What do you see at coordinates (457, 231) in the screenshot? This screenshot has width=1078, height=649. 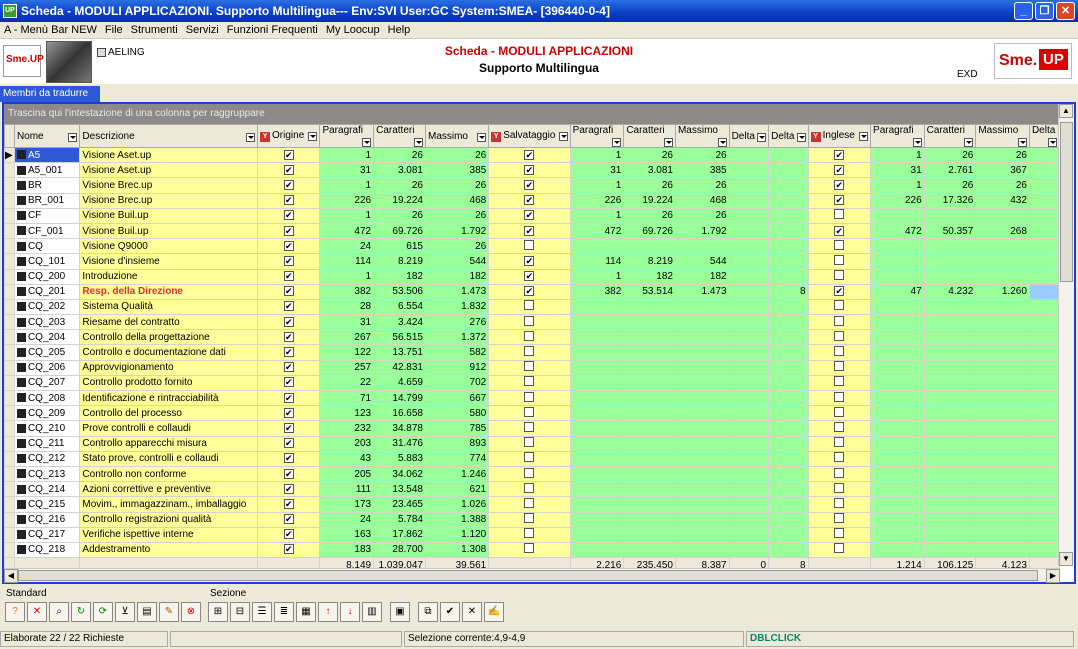 I see `cell-value: 1.792` at bounding box center [457, 231].